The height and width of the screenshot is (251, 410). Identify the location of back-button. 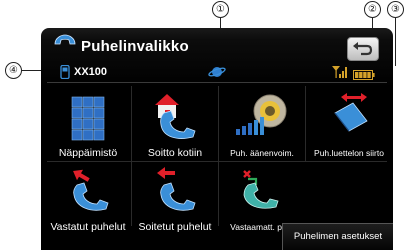
(363, 49).